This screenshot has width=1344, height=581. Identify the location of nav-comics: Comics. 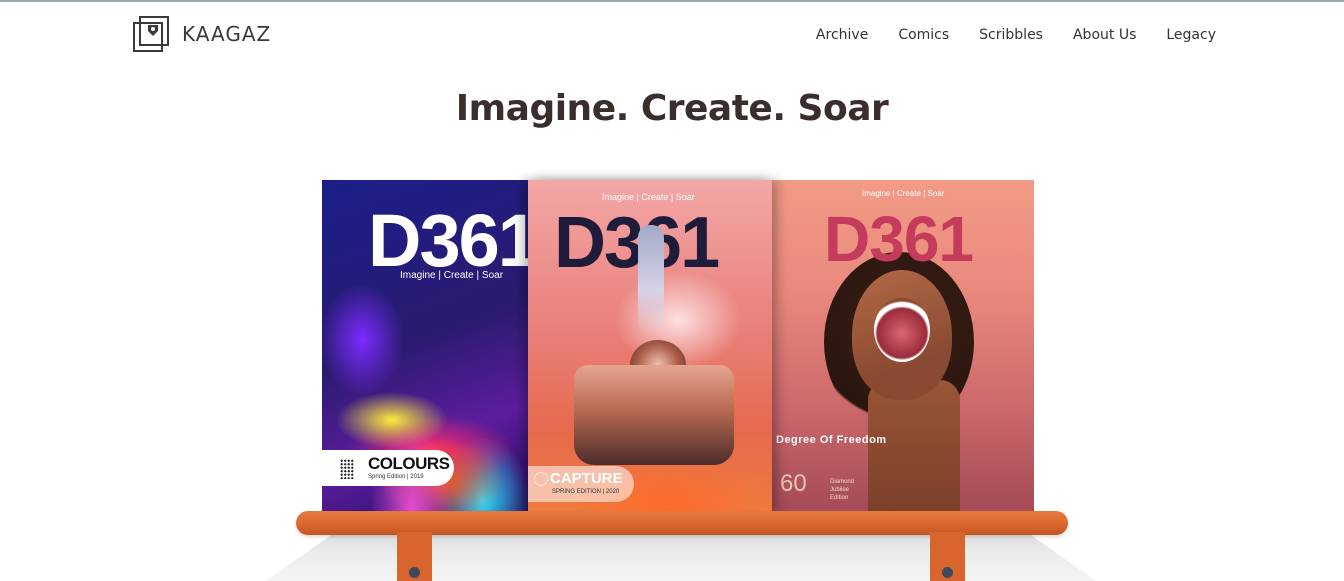
(923, 35).